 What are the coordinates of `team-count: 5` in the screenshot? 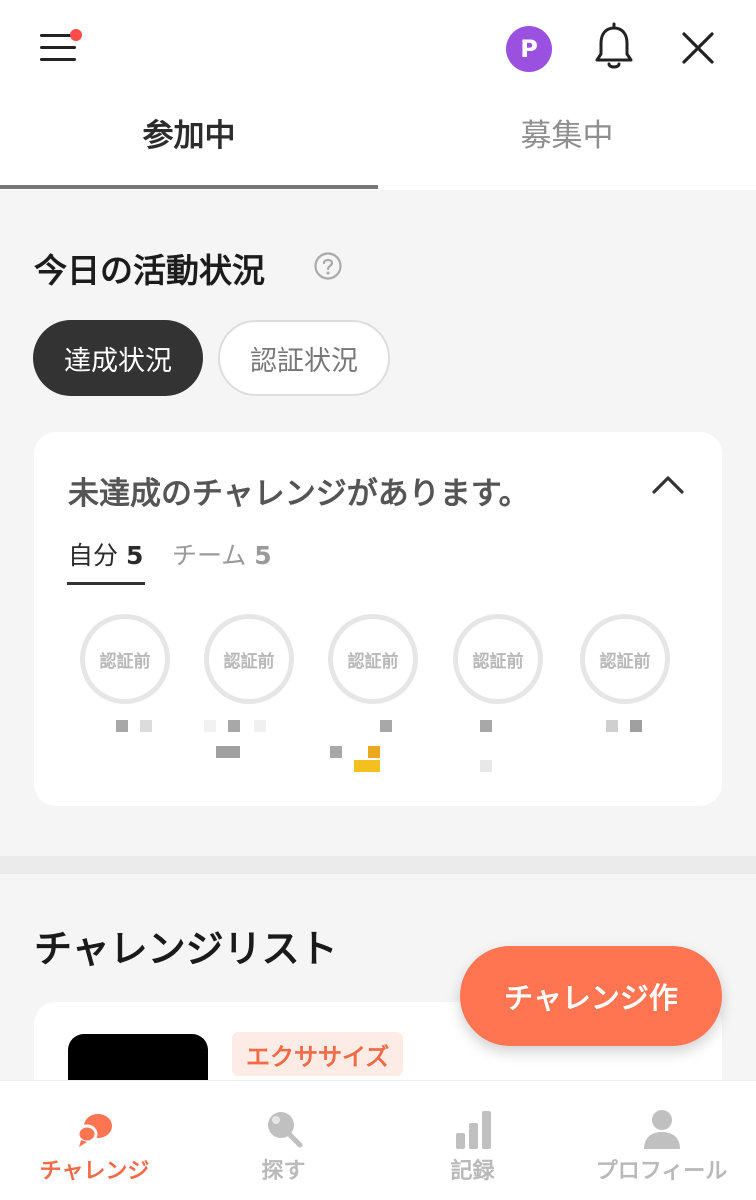 It's located at (263, 555).